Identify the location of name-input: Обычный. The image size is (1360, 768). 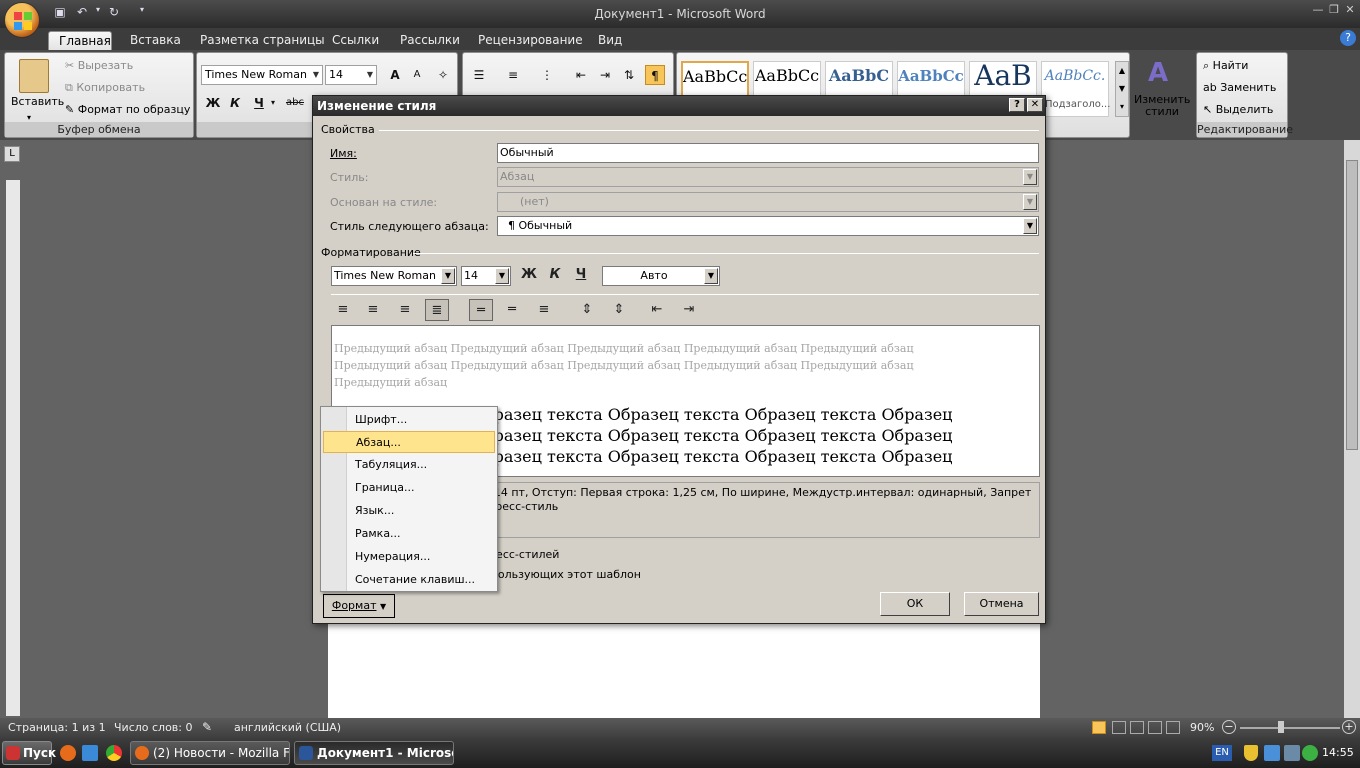
(768, 153).